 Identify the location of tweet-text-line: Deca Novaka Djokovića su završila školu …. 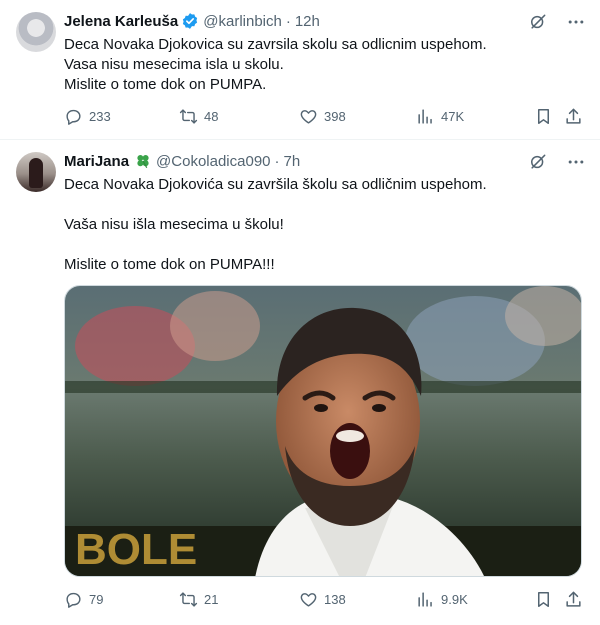
(275, 184).